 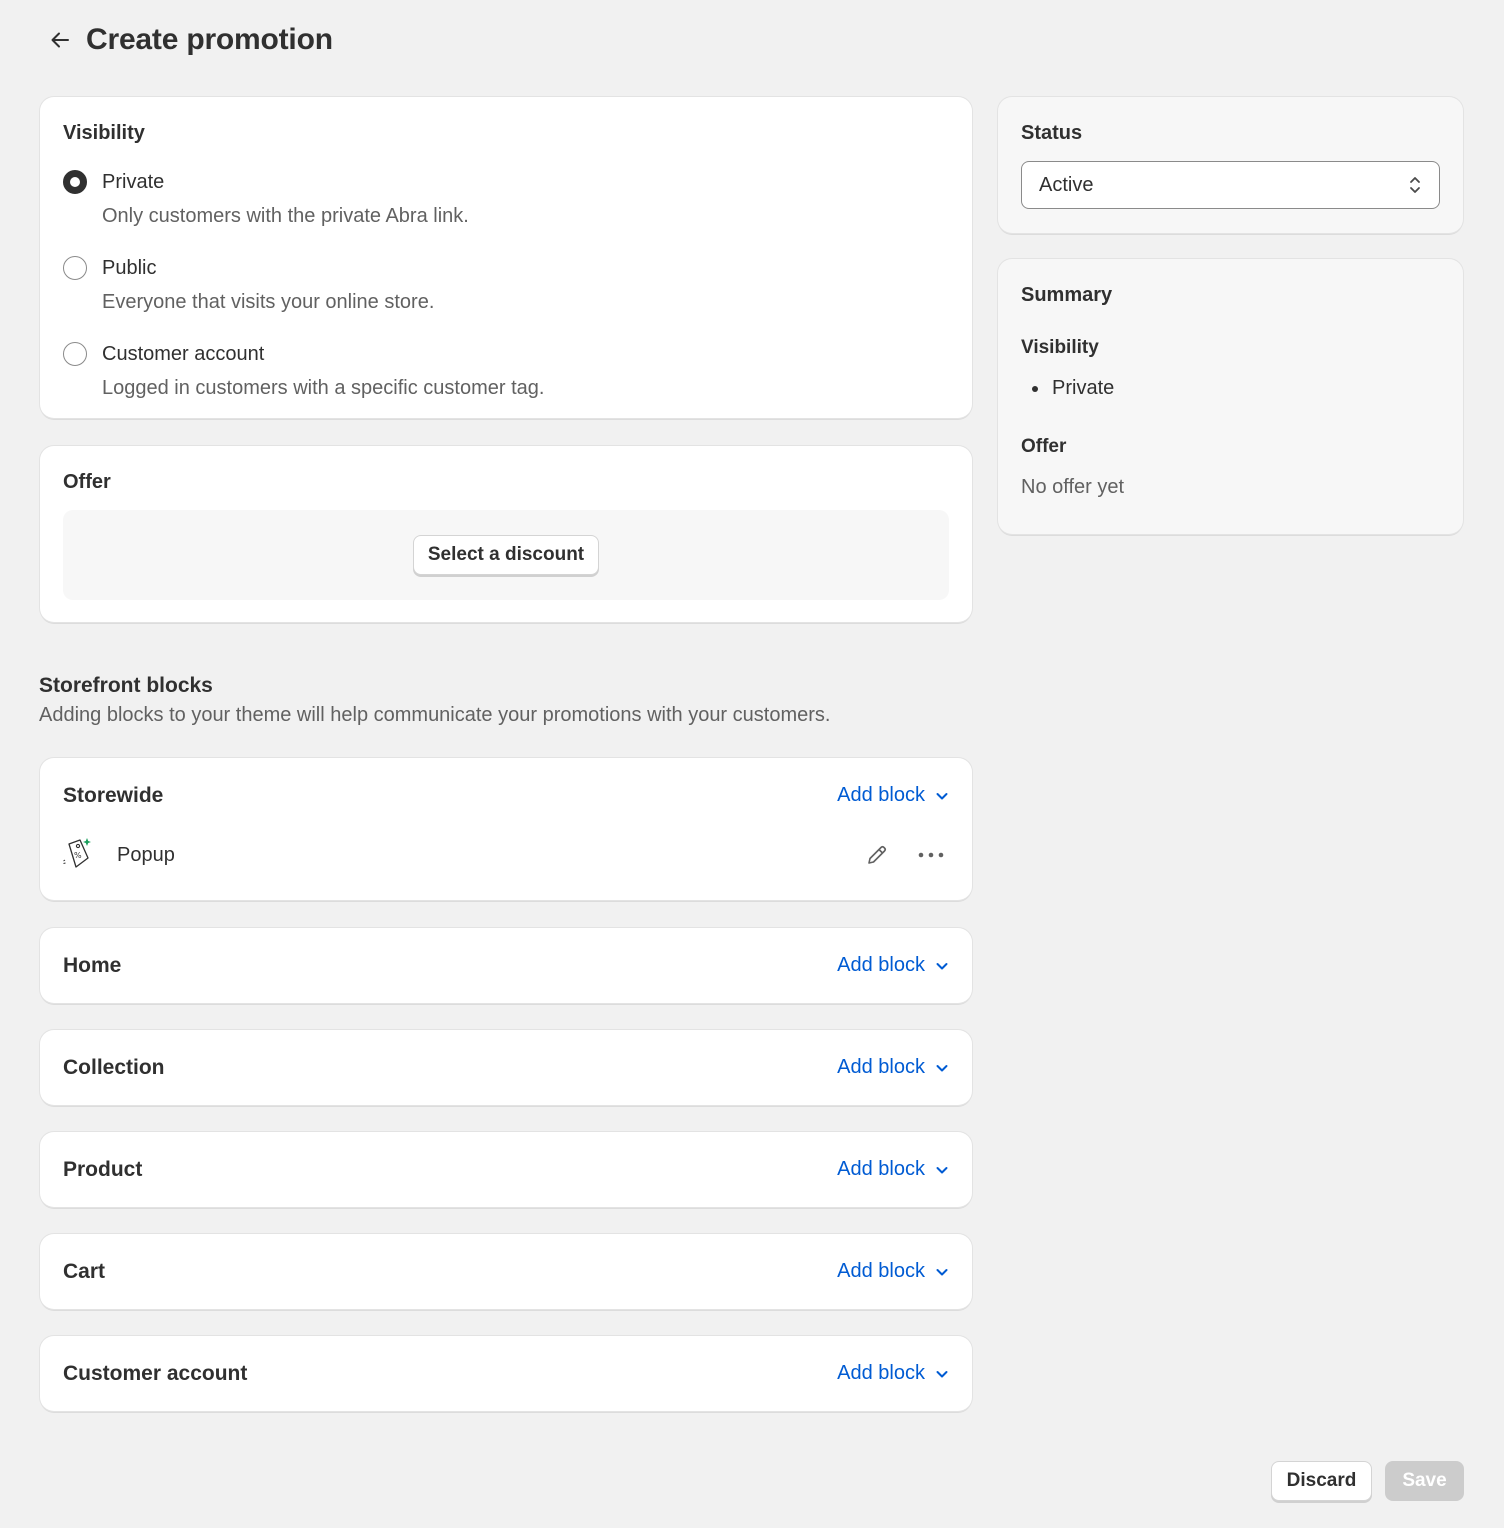 What do you see at coordinates (506, 1169) in the screenshot?
I see `block-card-product: Product Add block` at bounding box center [506, 1169].